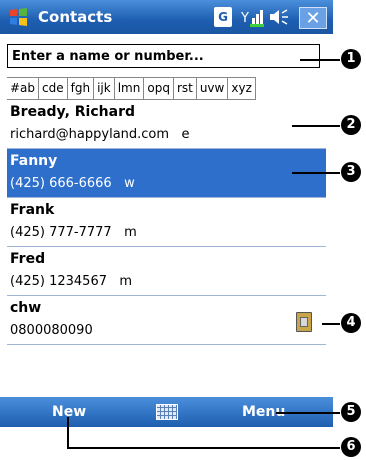  Describe the element at coordinates (166, 17) in the screenshot. I see `title-bar: Contacts G Y ✕` at that location.